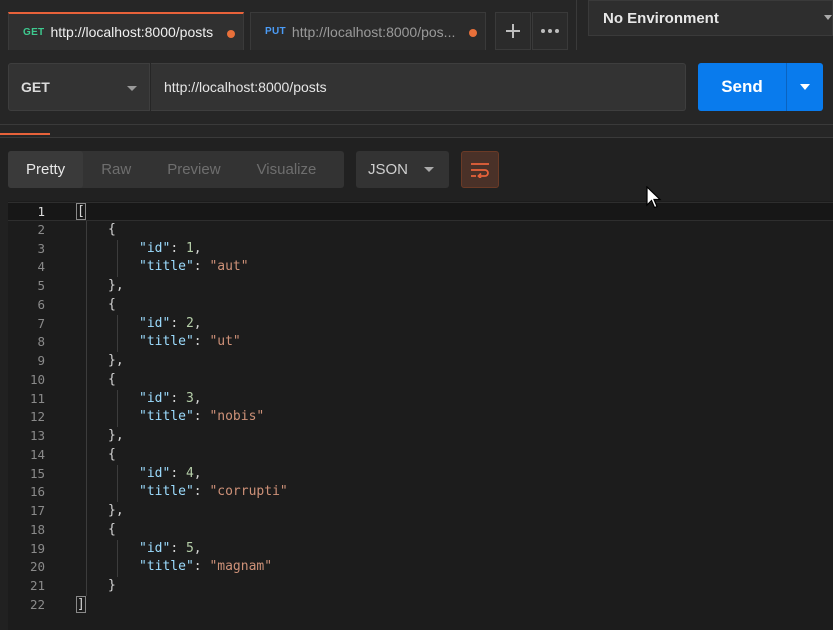  What do you see at coordinates (79, 87) in the screenshot?
I see `method-select: GET` at bounding box center [79, 87].